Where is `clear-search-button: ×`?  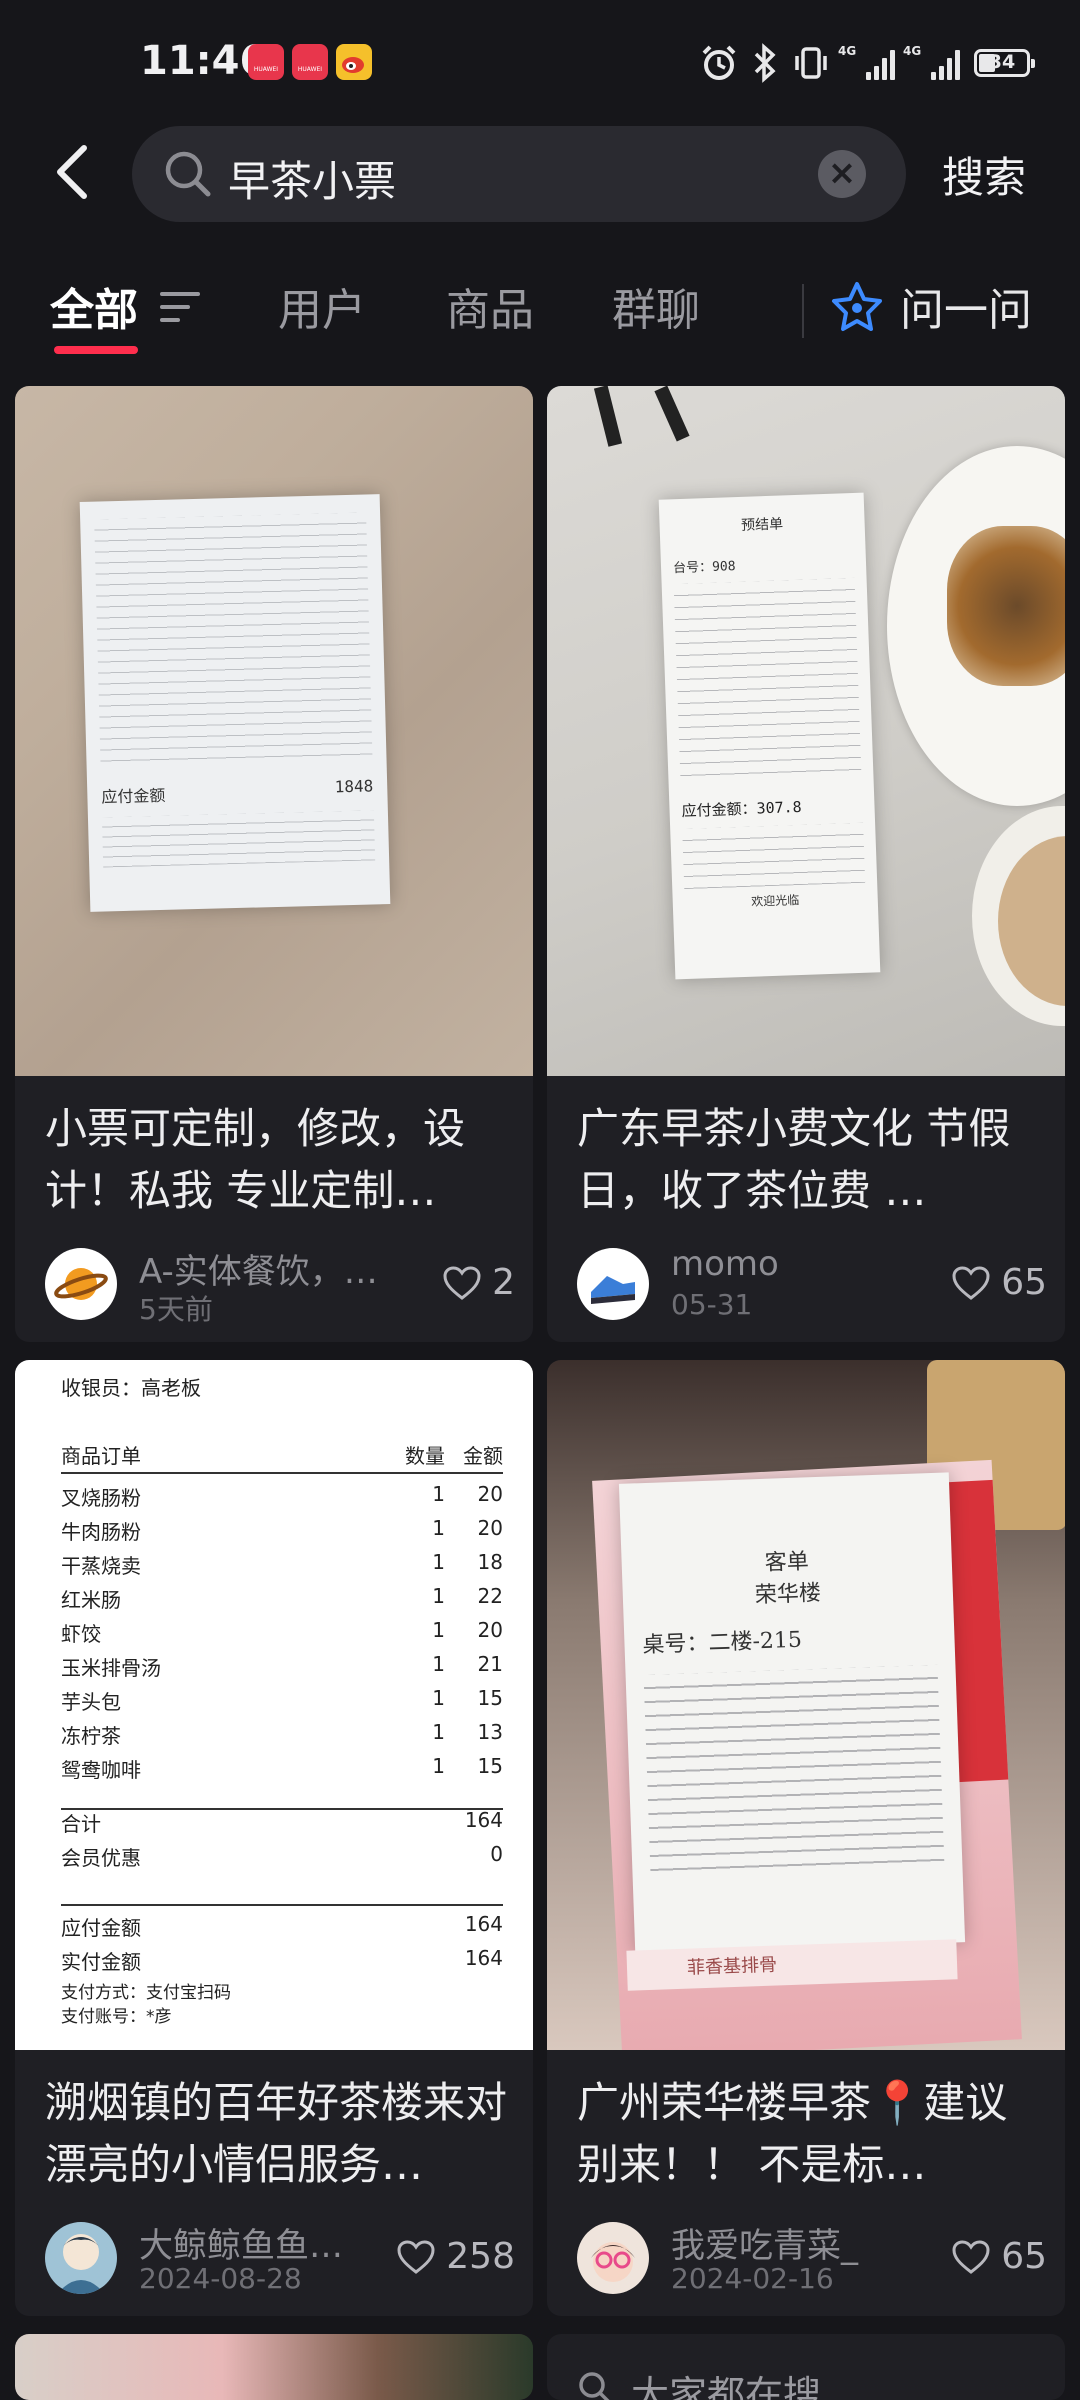
clear-search-button: × is located at coordinates (842, 174).